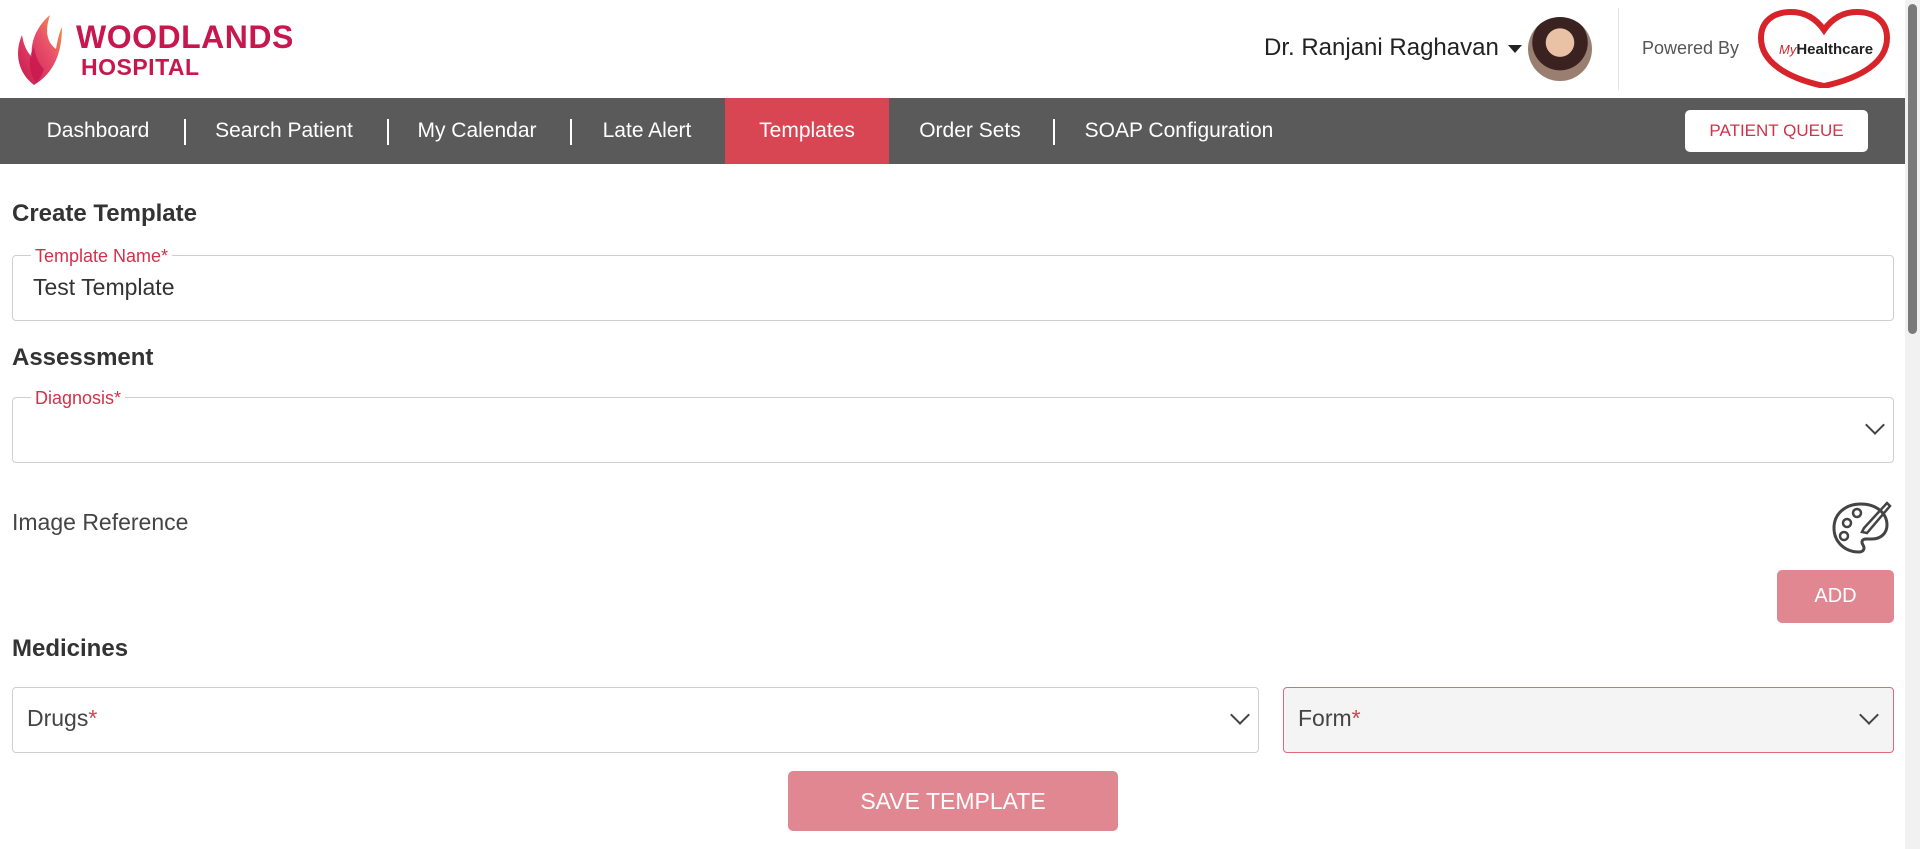  I want to click on nav-item-dashboard: Dashboard, so click(98, 131).